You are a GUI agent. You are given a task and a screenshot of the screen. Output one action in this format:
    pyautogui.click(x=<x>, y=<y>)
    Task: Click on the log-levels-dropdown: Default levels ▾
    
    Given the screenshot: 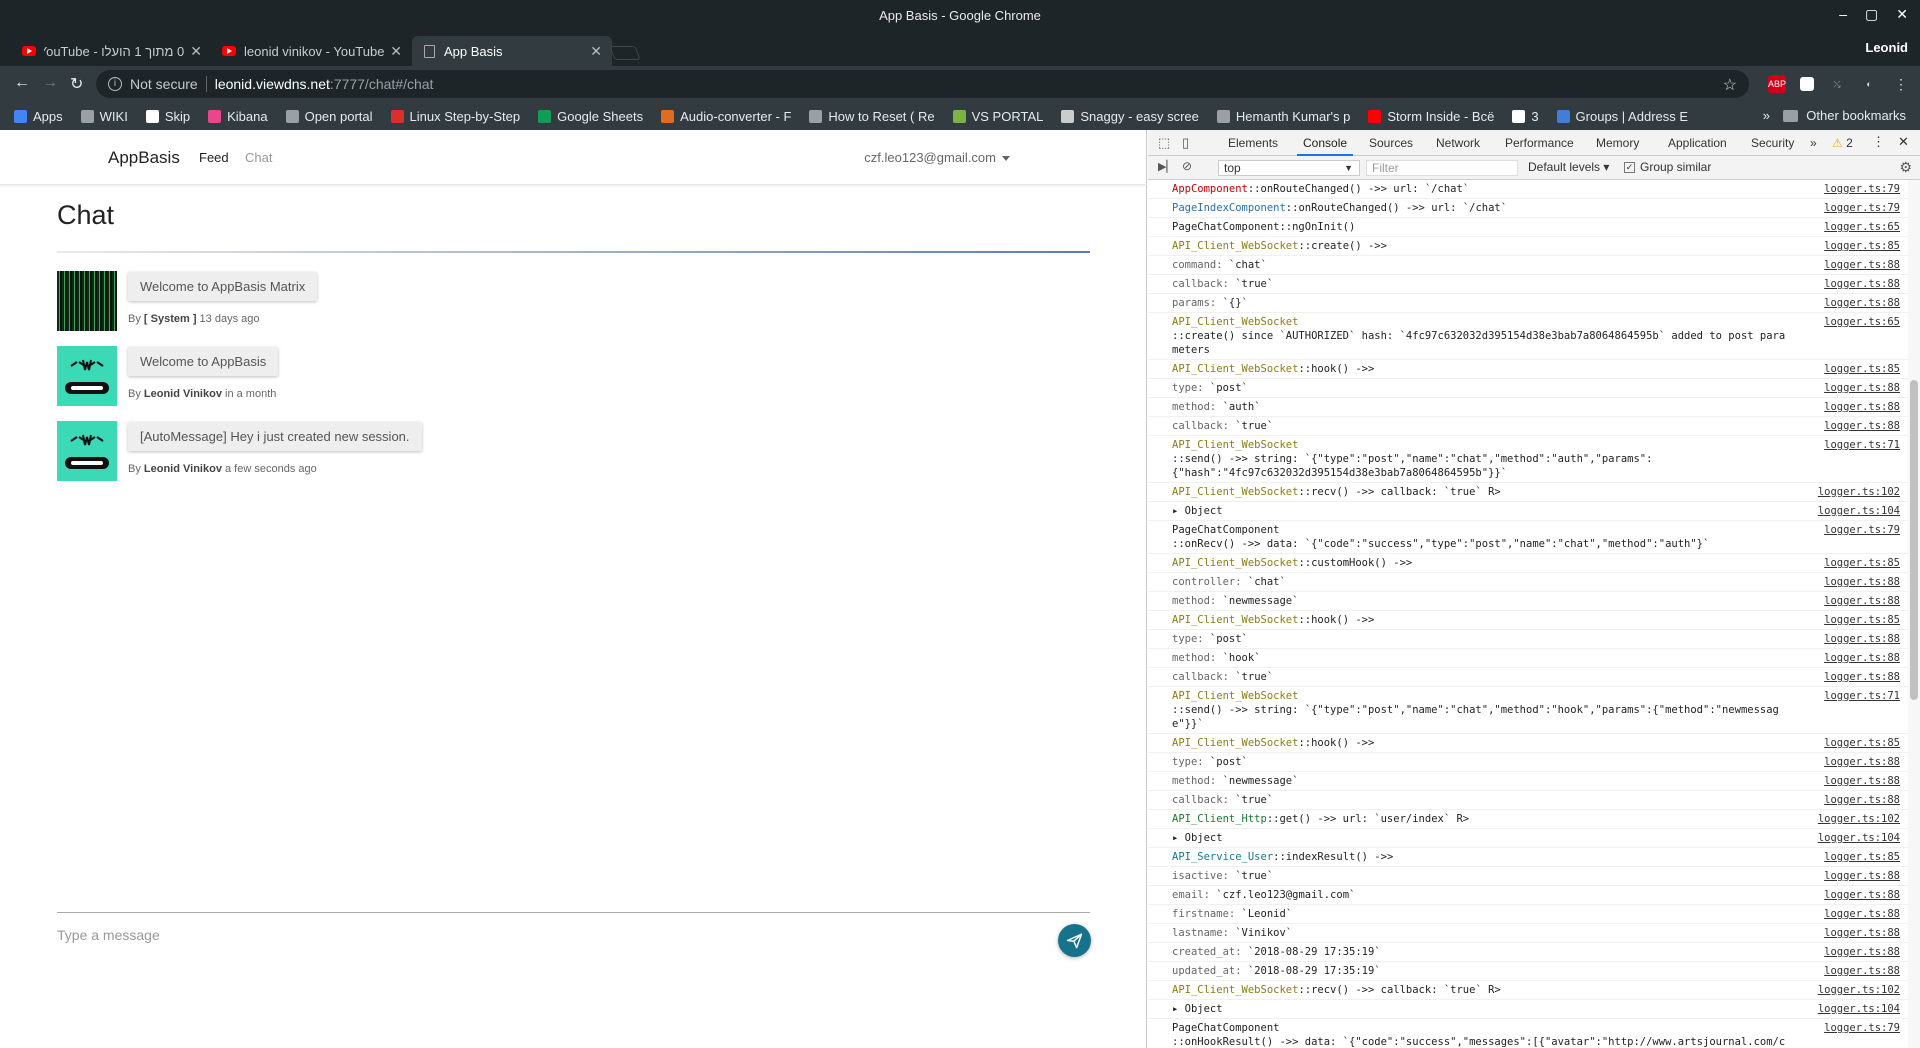 What is the action you would take?
    pyautogui.click(x=1568, y=167)
    